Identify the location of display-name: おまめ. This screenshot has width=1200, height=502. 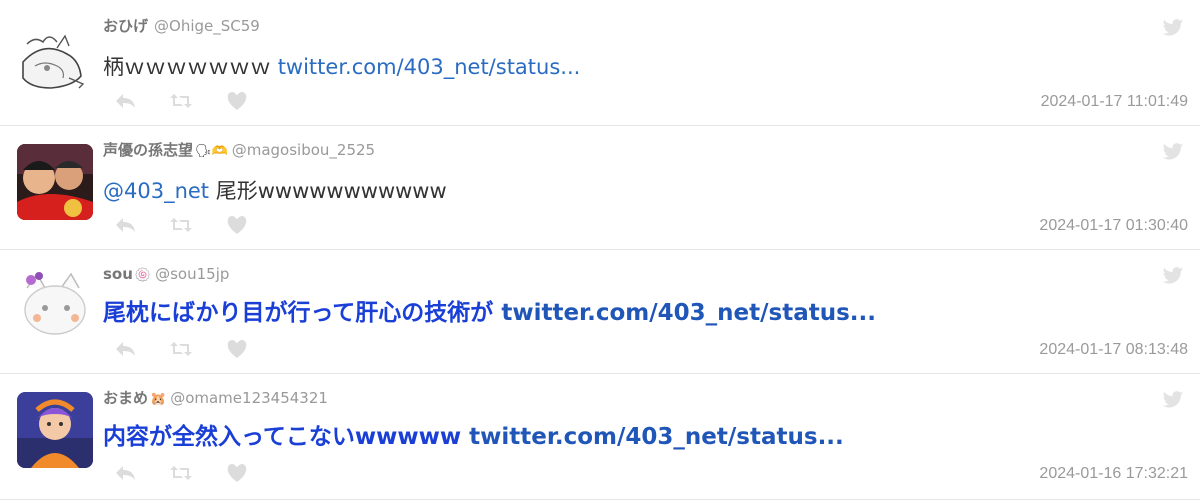
(125, 398).